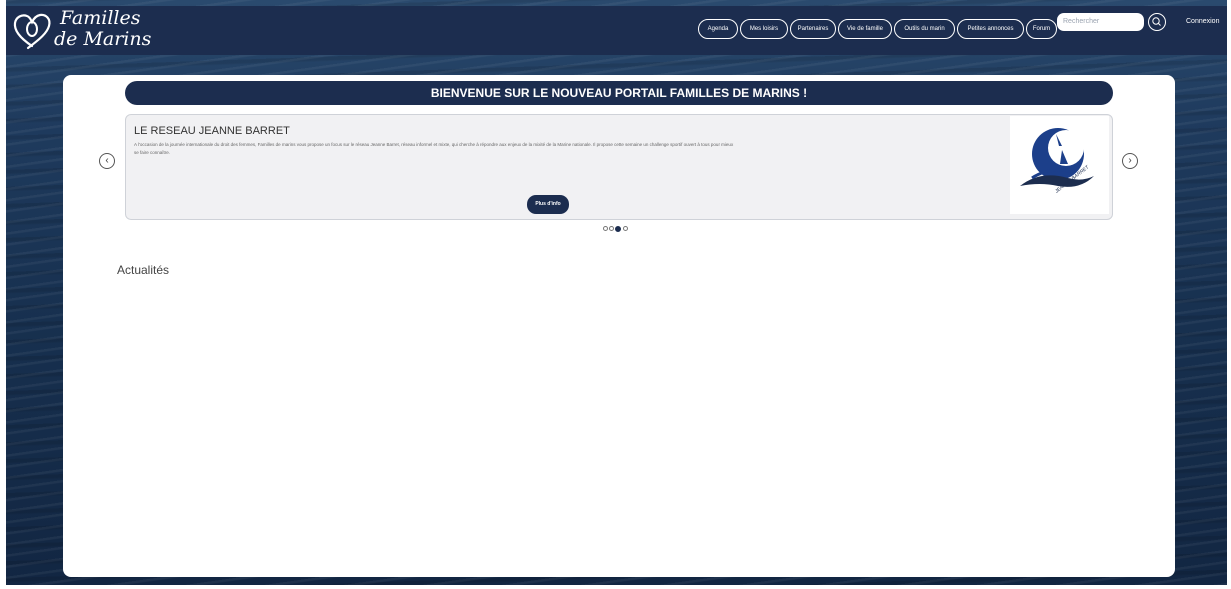  I want to click on frame-bottom, so click(615, 587).